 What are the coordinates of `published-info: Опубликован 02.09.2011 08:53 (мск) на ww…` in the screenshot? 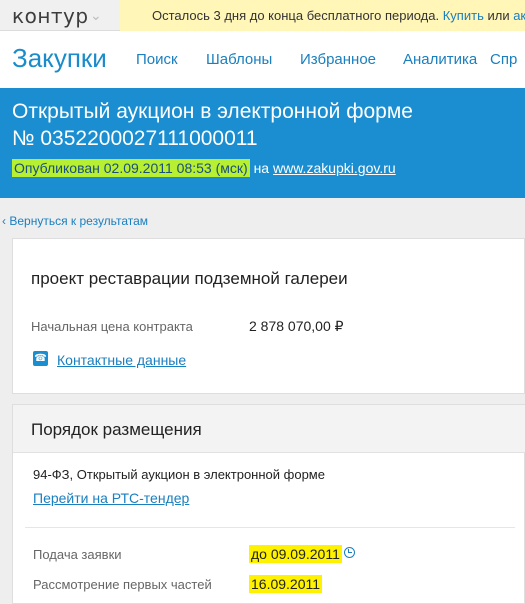 It's located at (204, 168).